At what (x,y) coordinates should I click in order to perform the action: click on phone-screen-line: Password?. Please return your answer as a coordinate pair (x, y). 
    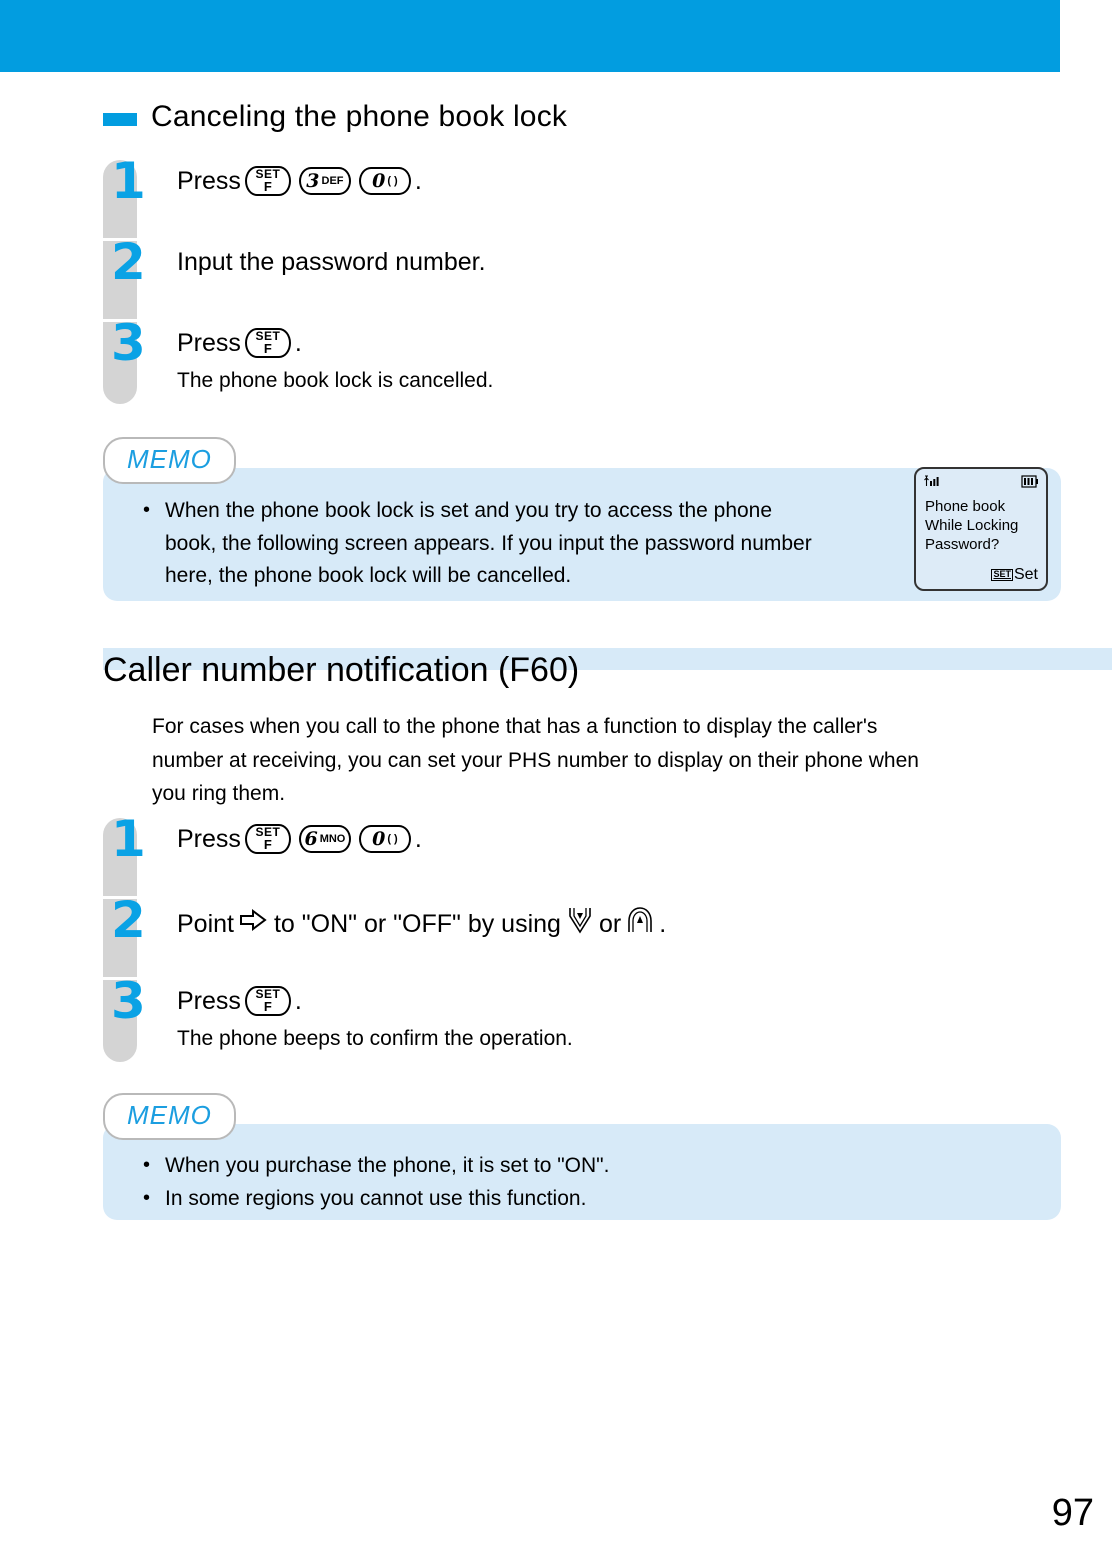
    Looking at the image, I should click on (962, 545).